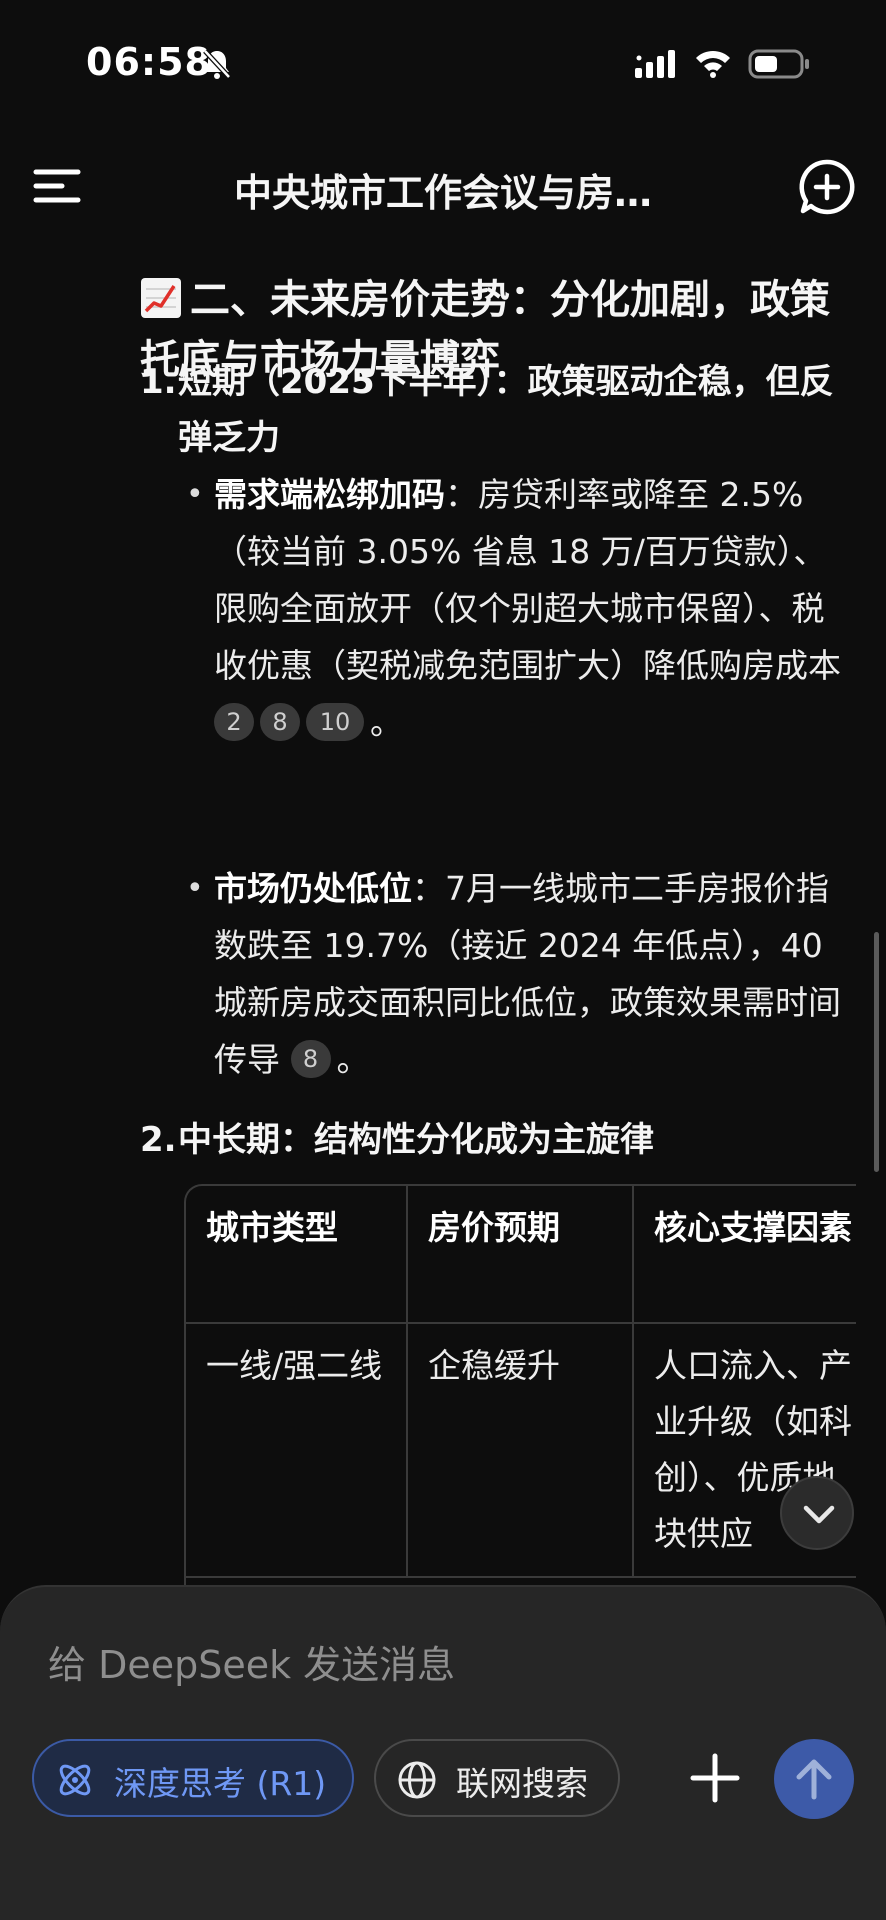 The height and width of the screenshot is (1920, 886). What do you see at coordinates (715, 1778) in the screenshot?
I see `plus-icon` at bounding box center [715, 1778].